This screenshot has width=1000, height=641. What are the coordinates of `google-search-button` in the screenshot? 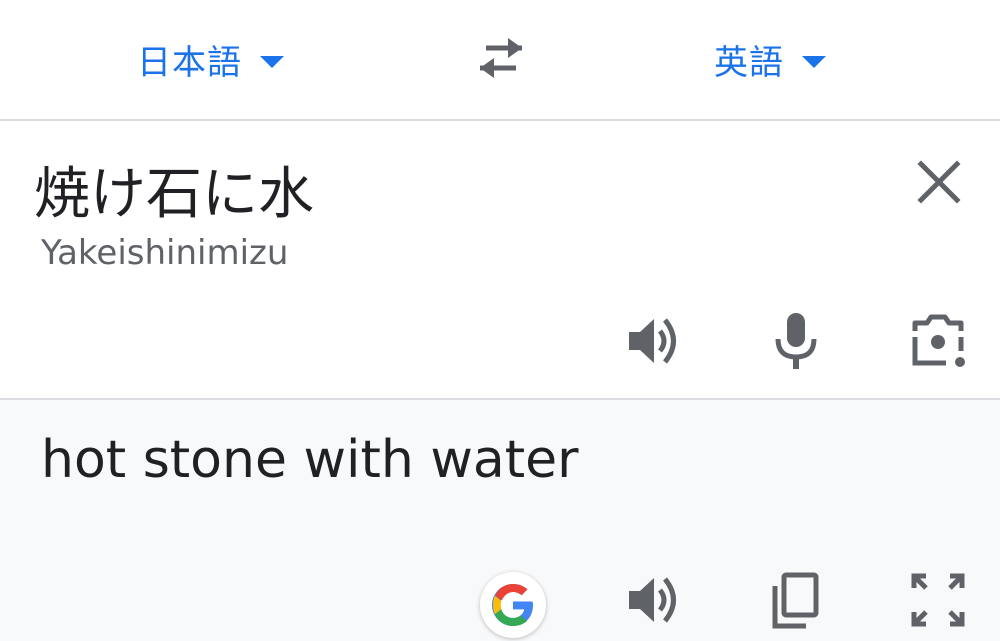 It's located at (513, 605).